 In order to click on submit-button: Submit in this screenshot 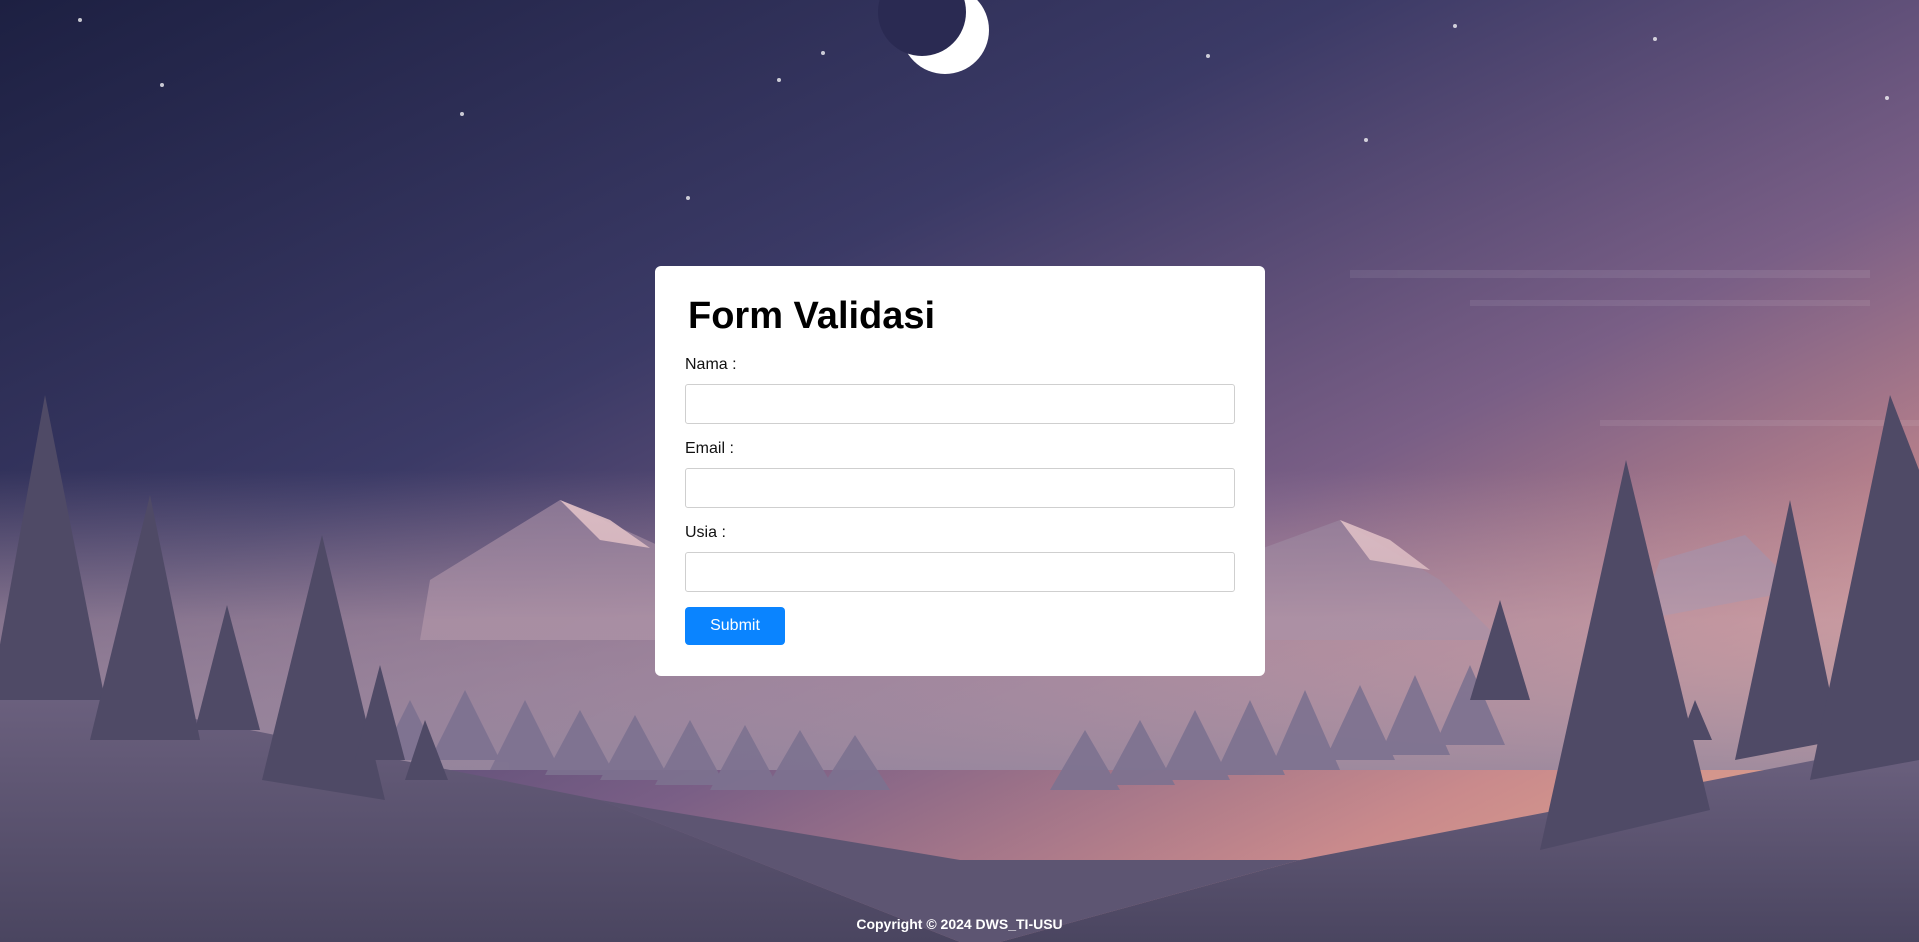, I will do `click(735, 626)`.